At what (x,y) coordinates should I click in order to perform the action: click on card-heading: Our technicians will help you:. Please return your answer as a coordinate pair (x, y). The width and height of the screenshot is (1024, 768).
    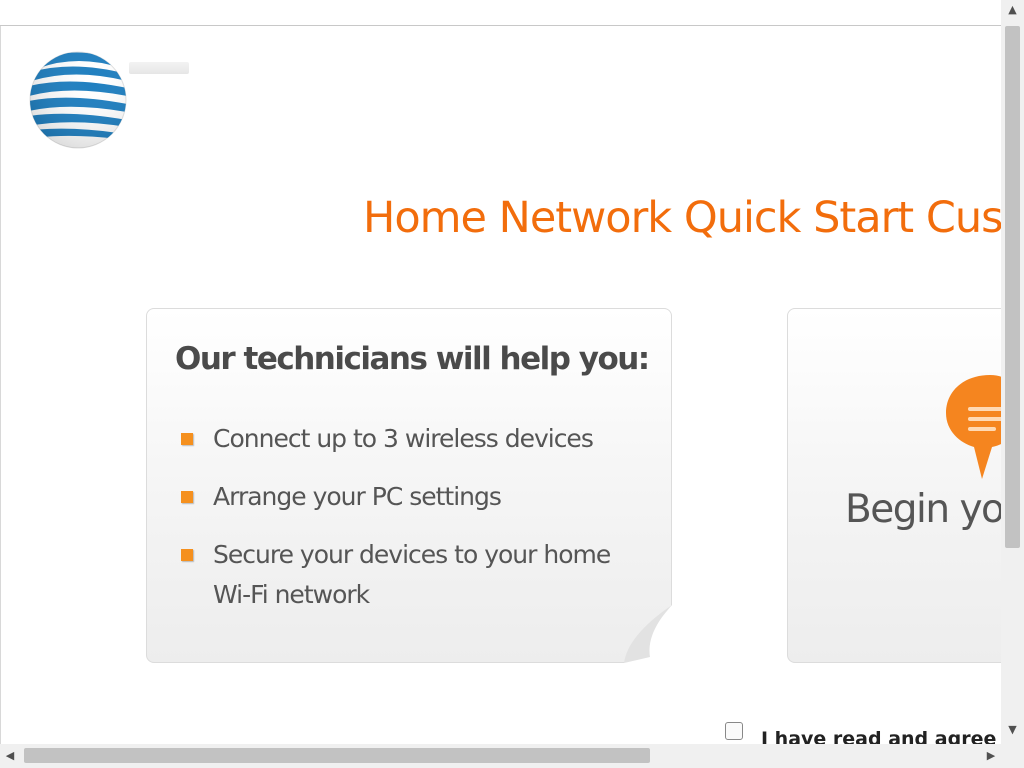
    Looking at the image, I should click on (412, 359).